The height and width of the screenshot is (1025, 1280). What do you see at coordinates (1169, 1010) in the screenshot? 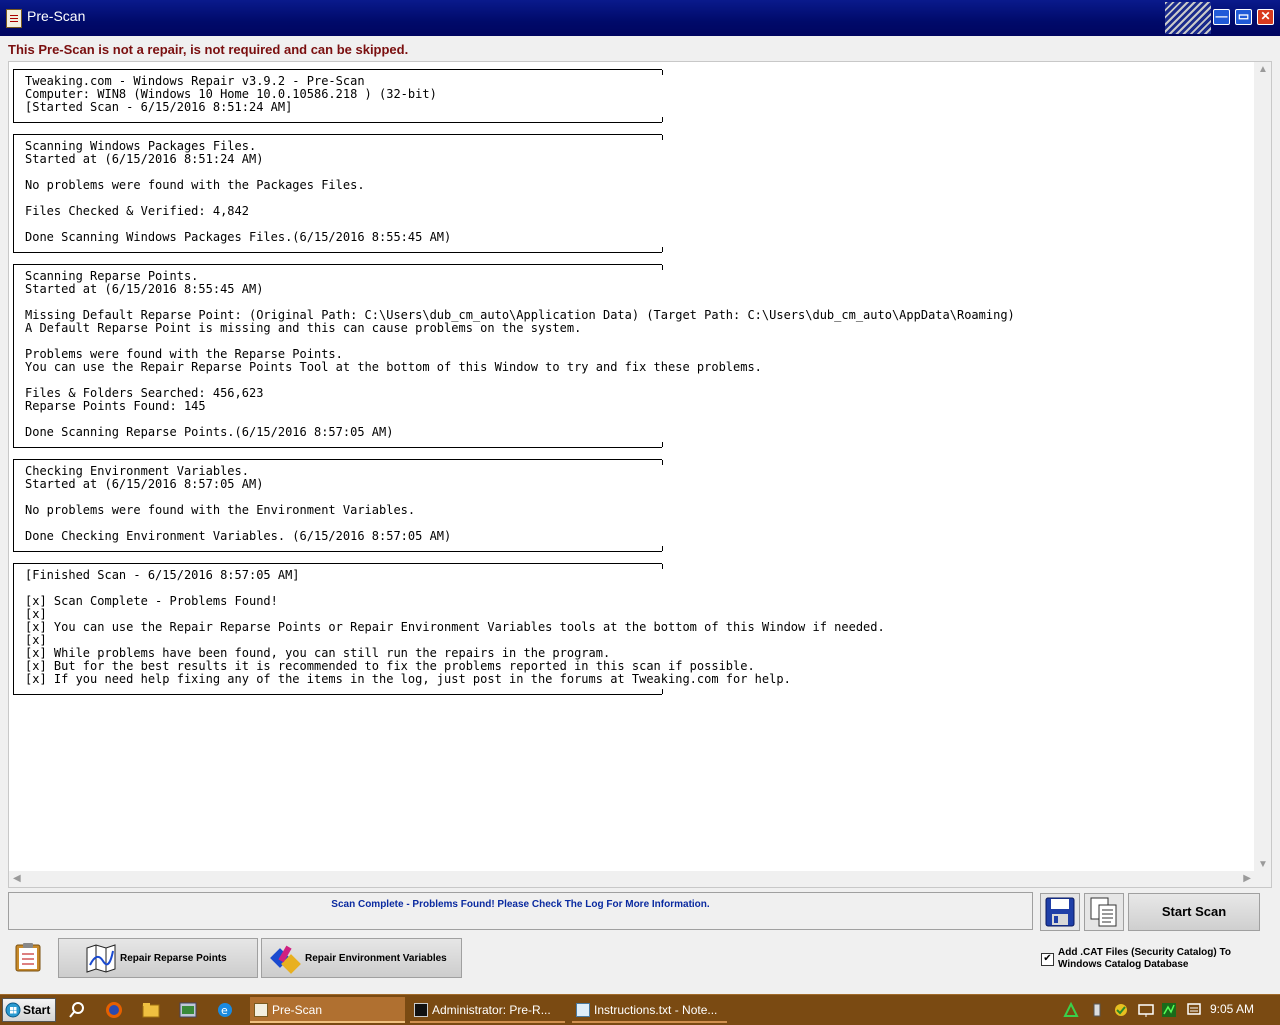
I see `monitor-app-tray-icon` at bounding box center [1169, 1010].